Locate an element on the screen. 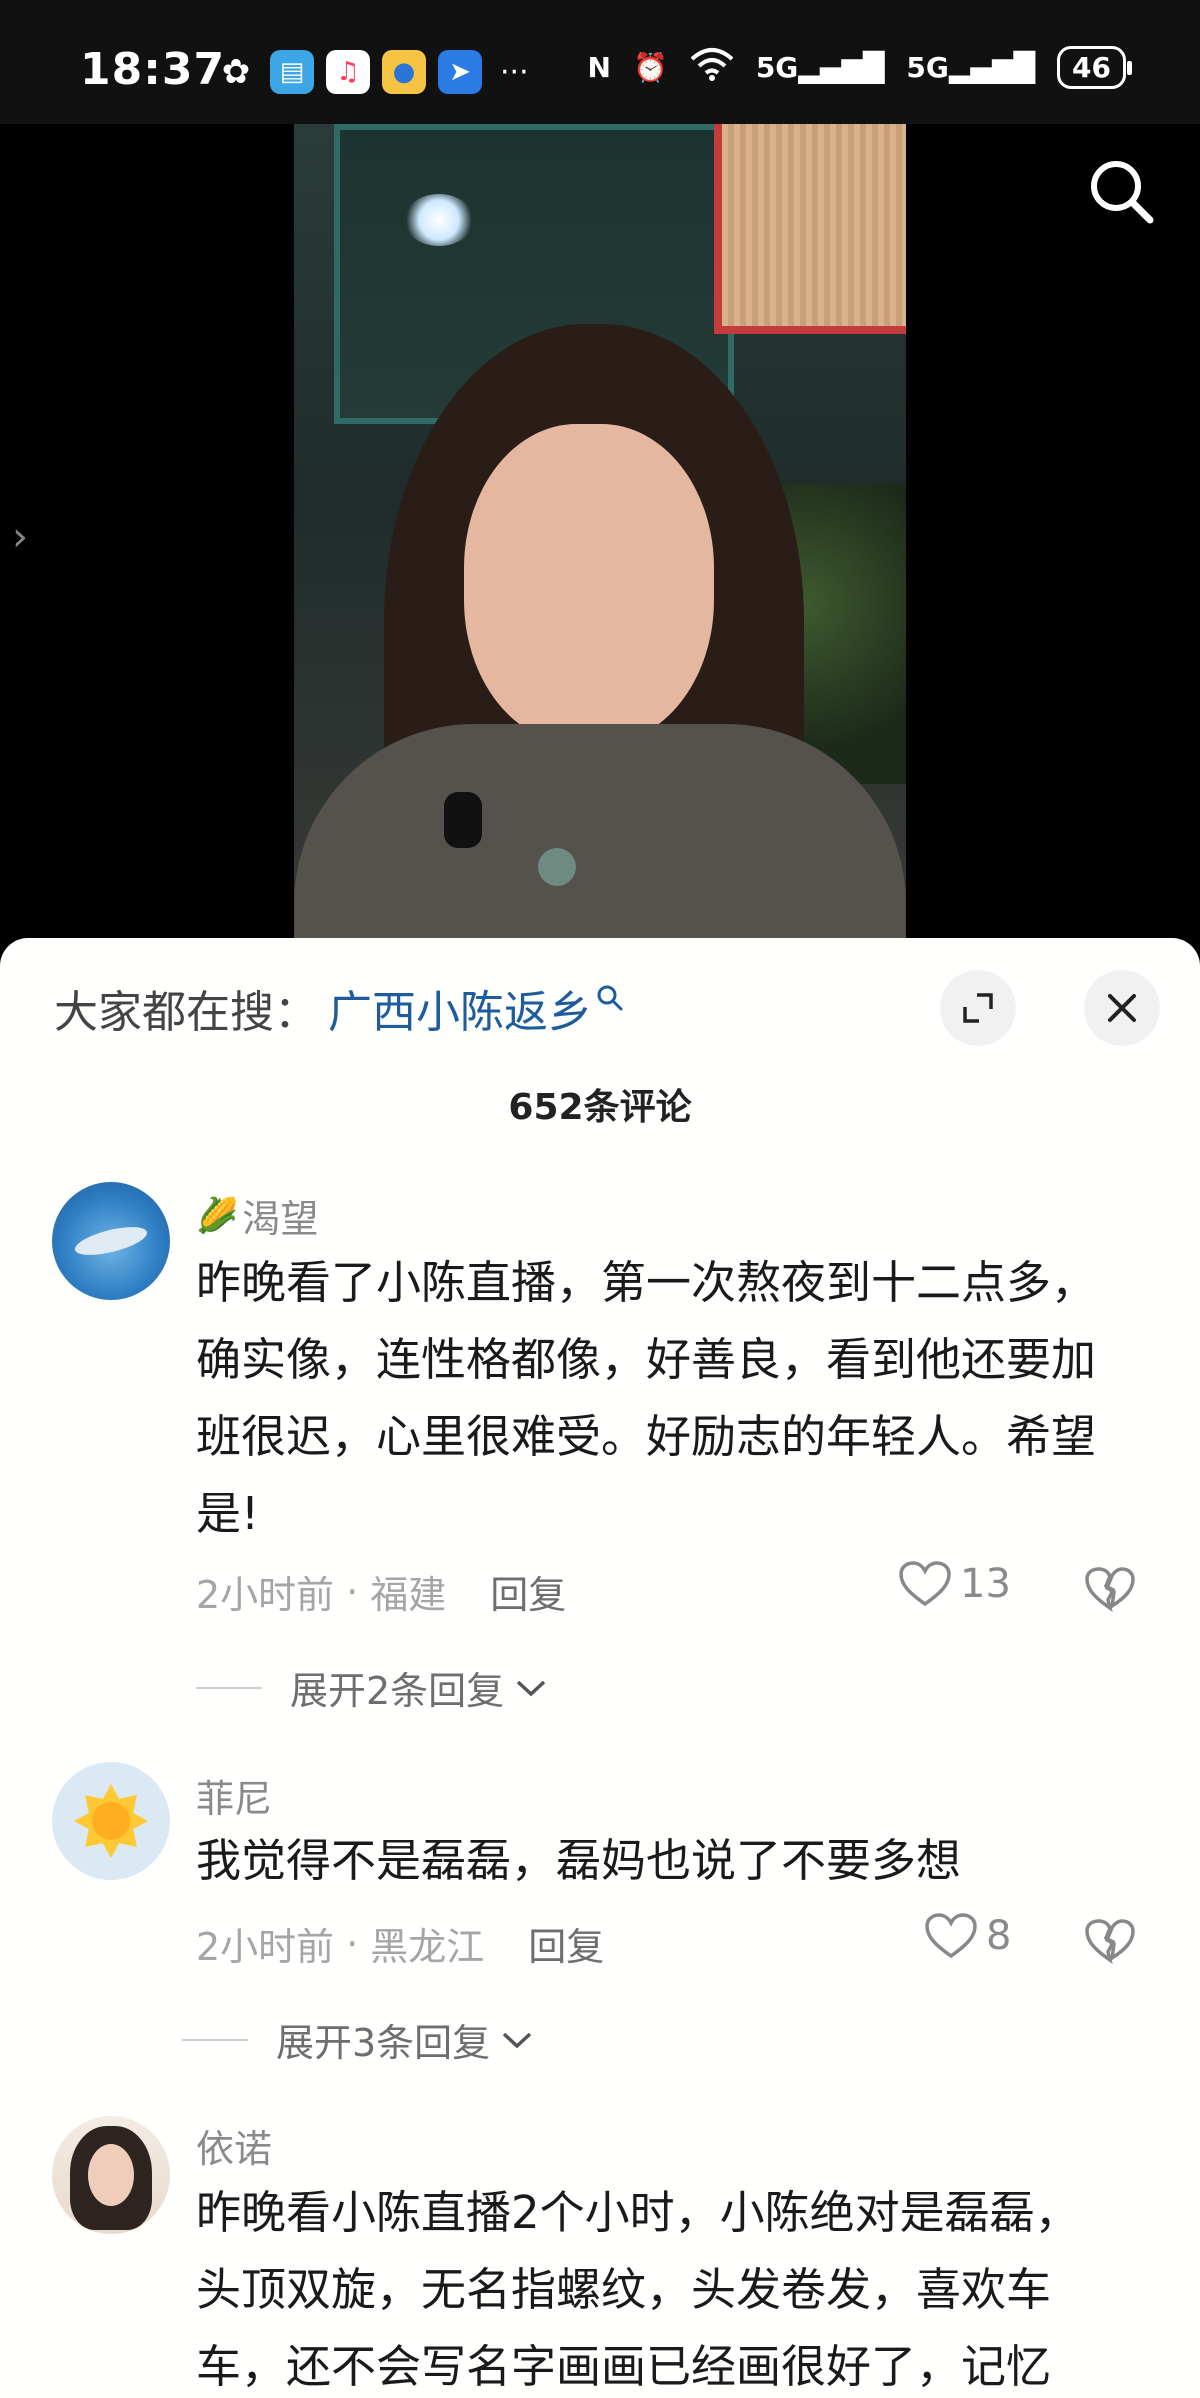  like-button: 8 is located at coordinates (967, 1936).